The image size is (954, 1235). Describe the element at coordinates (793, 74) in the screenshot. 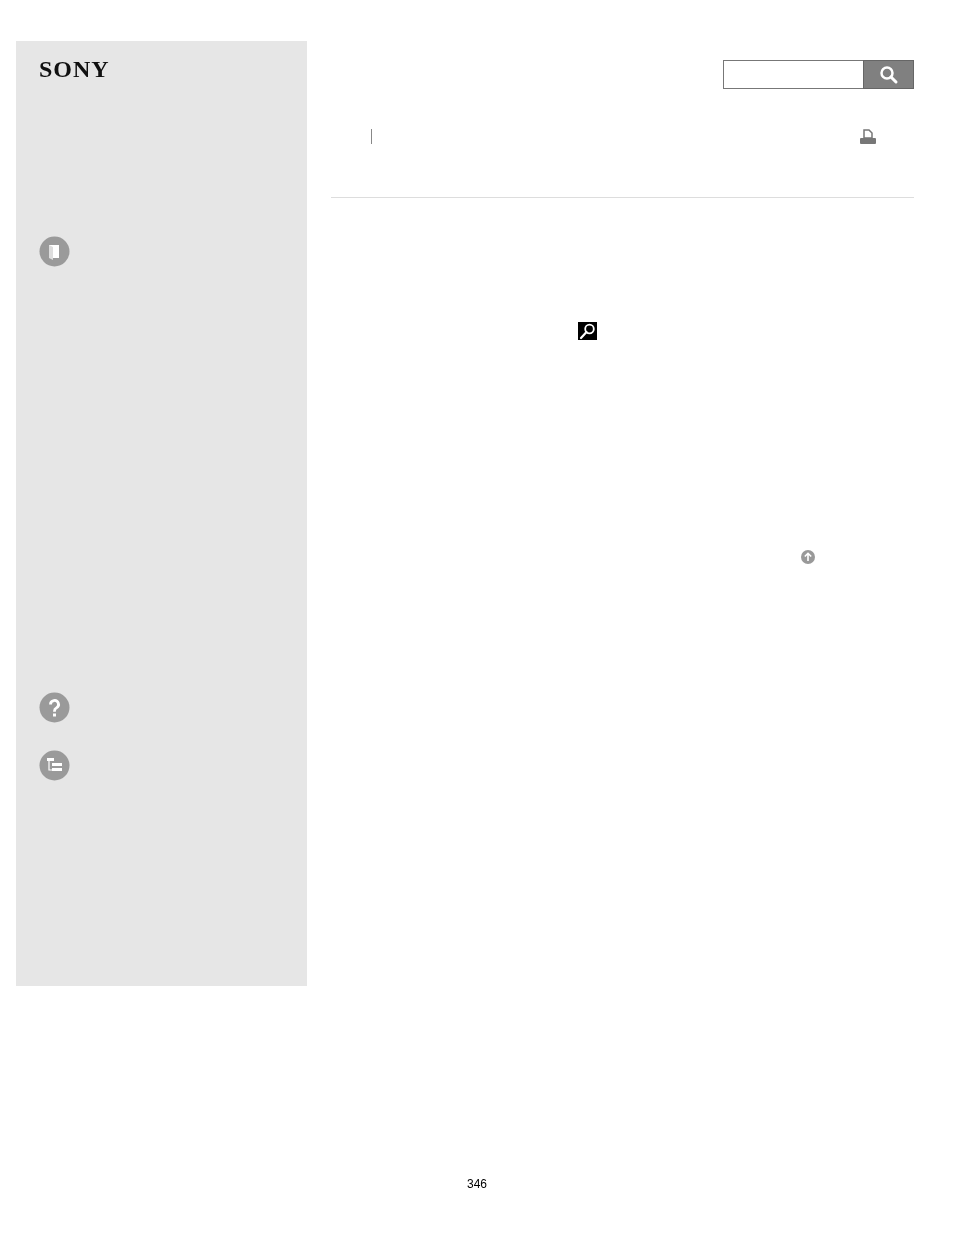

I see `search-field` at that location.